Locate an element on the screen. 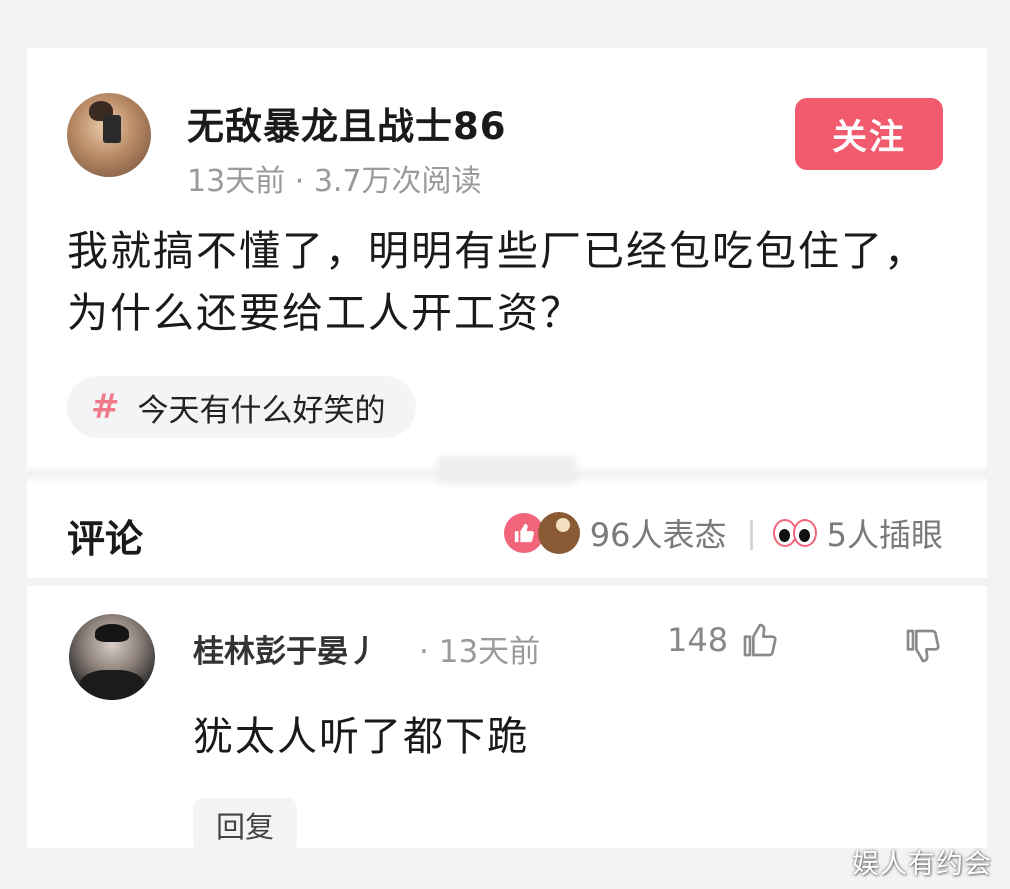  post-time: 13天前 is located at coordinates (236, 181).